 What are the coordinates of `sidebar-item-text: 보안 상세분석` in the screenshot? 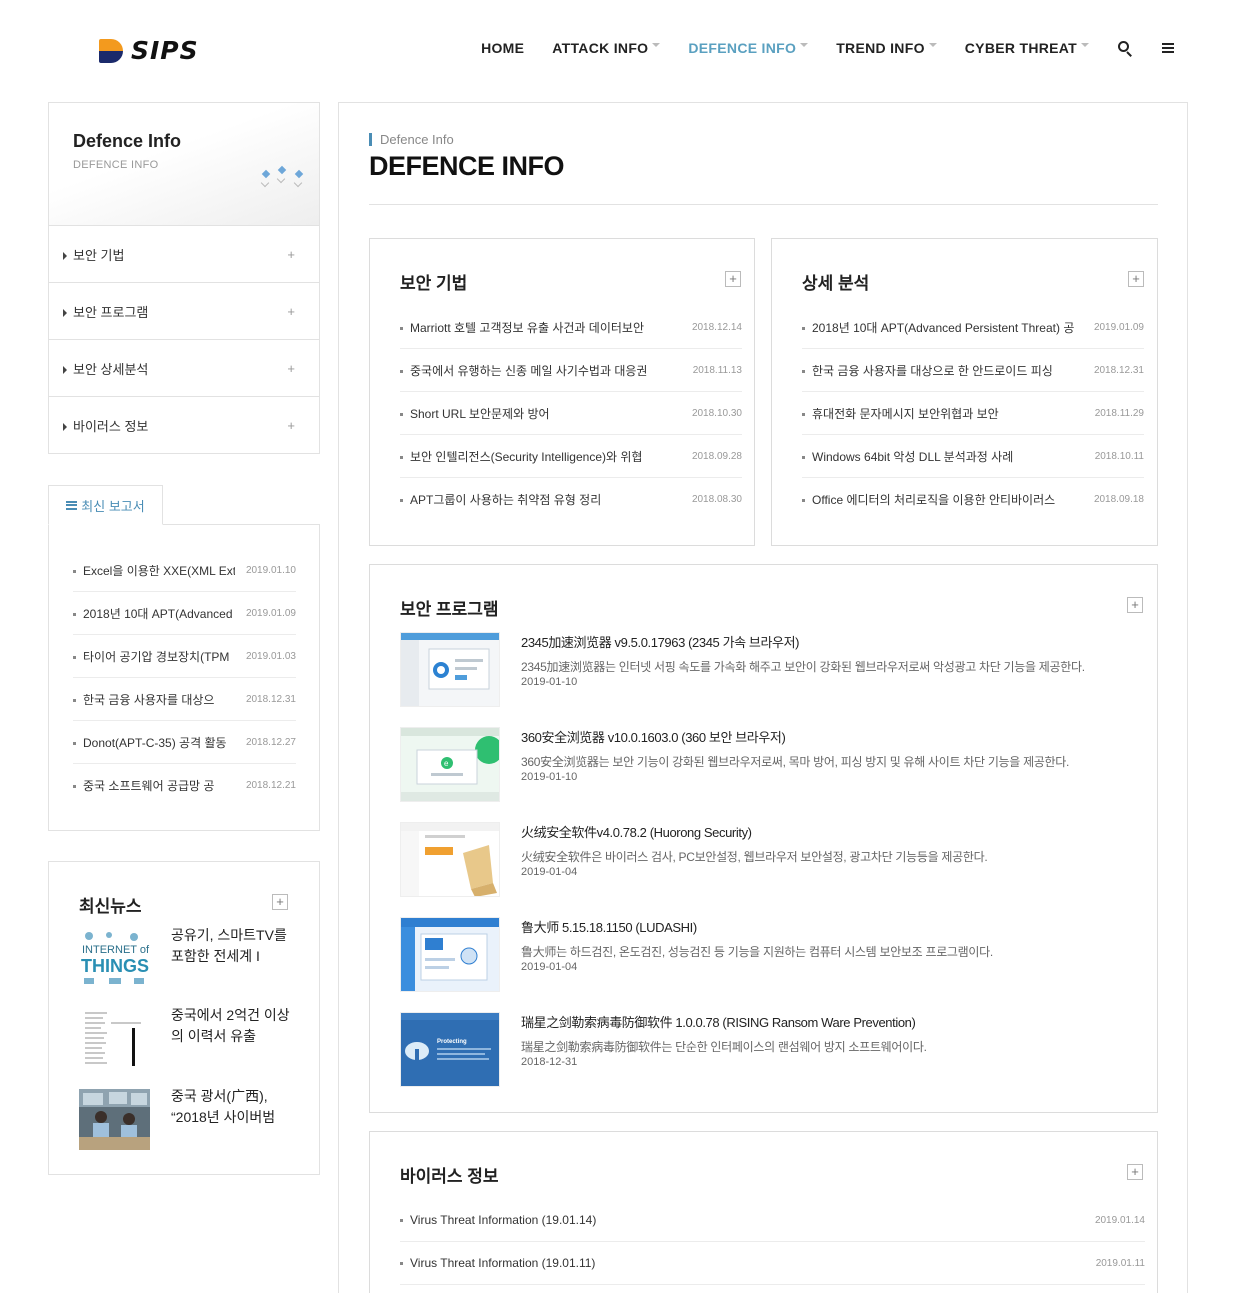 It's located at (111, 369).